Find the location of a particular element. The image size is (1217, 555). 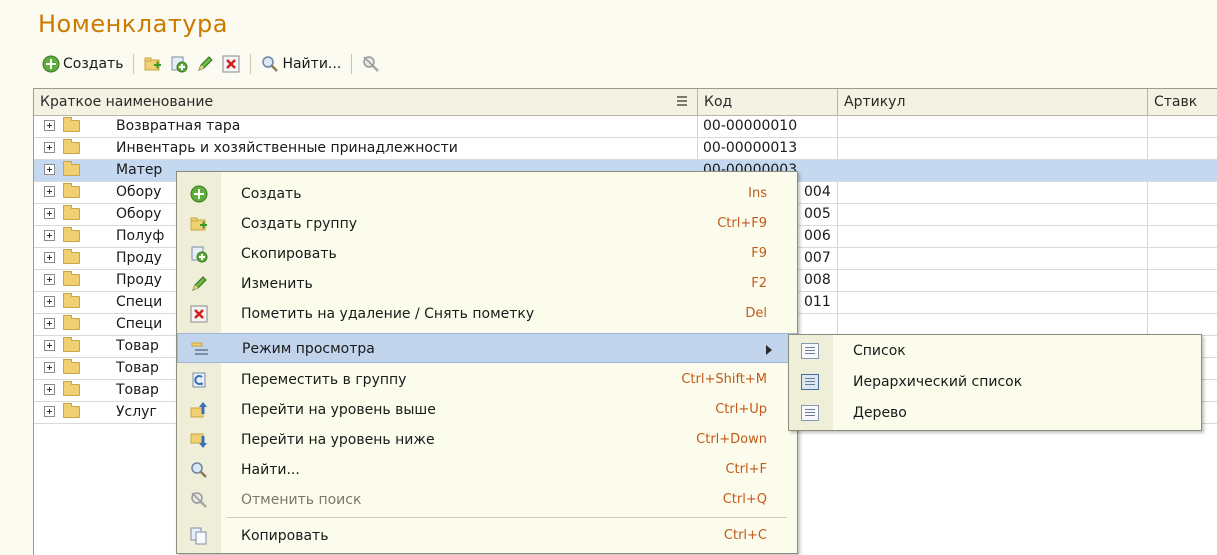

cancel-search-icon is located at coordinates (371, 64).